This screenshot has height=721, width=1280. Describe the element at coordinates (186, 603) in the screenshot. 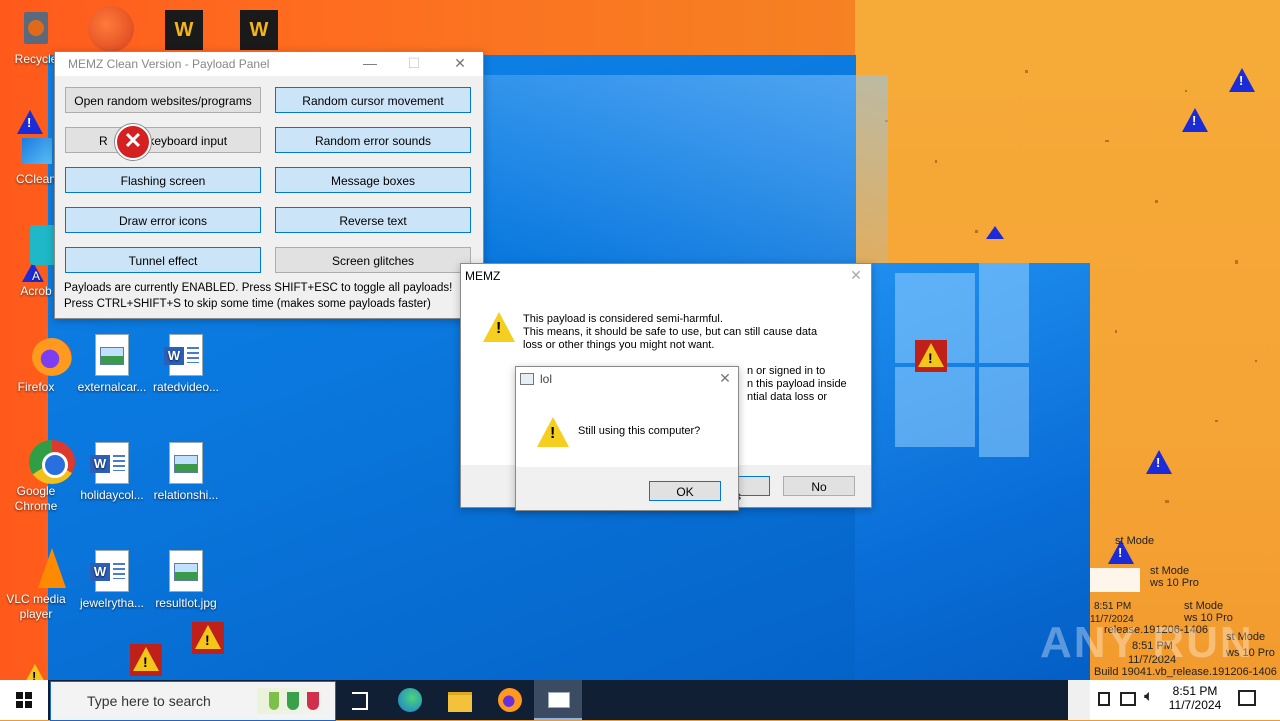

I see `desktop-icon-label: resultlot.jpg` at that location.